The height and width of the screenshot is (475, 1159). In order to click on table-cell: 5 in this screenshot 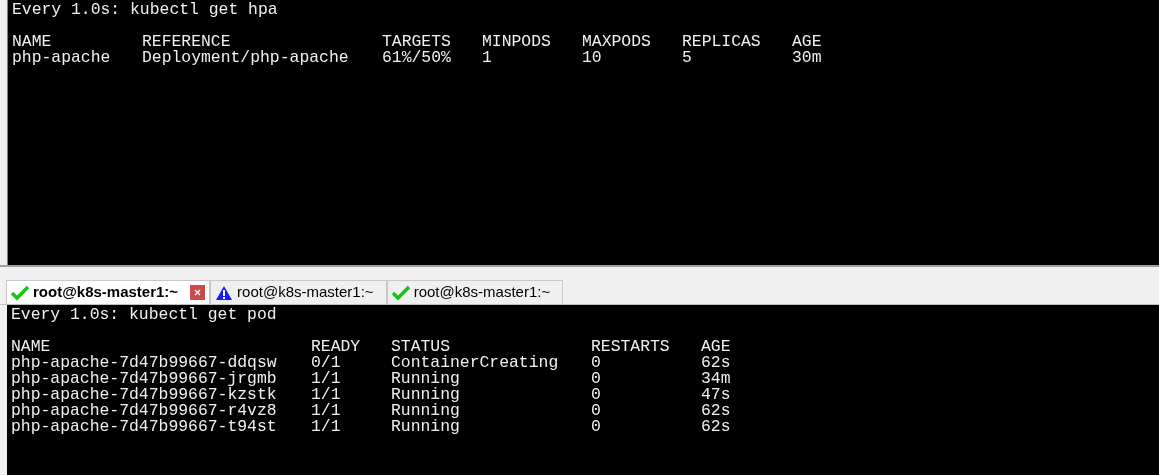, I will do `click(687, 57)`.